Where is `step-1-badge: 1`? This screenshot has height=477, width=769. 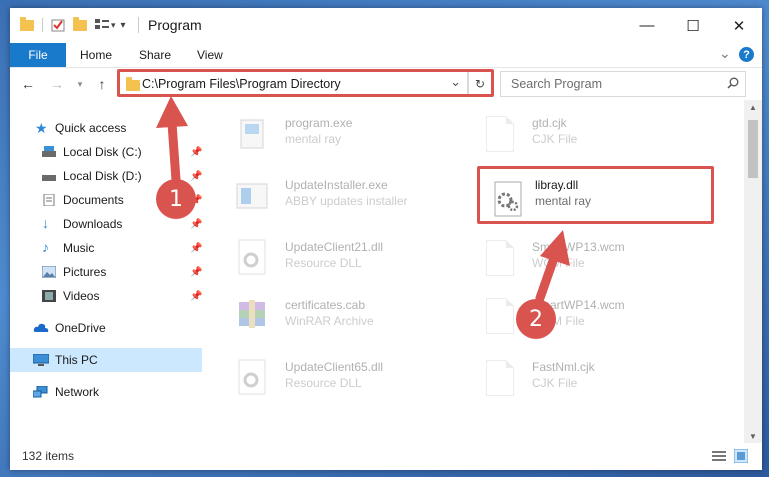 step-1-badge: 1 is located at coordinates (176, 199).